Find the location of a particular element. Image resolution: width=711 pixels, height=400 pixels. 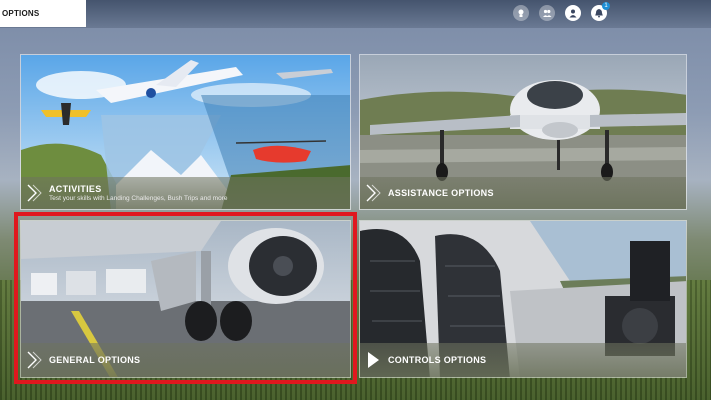

play-arrow-icon is located at coordinates (373, 360).